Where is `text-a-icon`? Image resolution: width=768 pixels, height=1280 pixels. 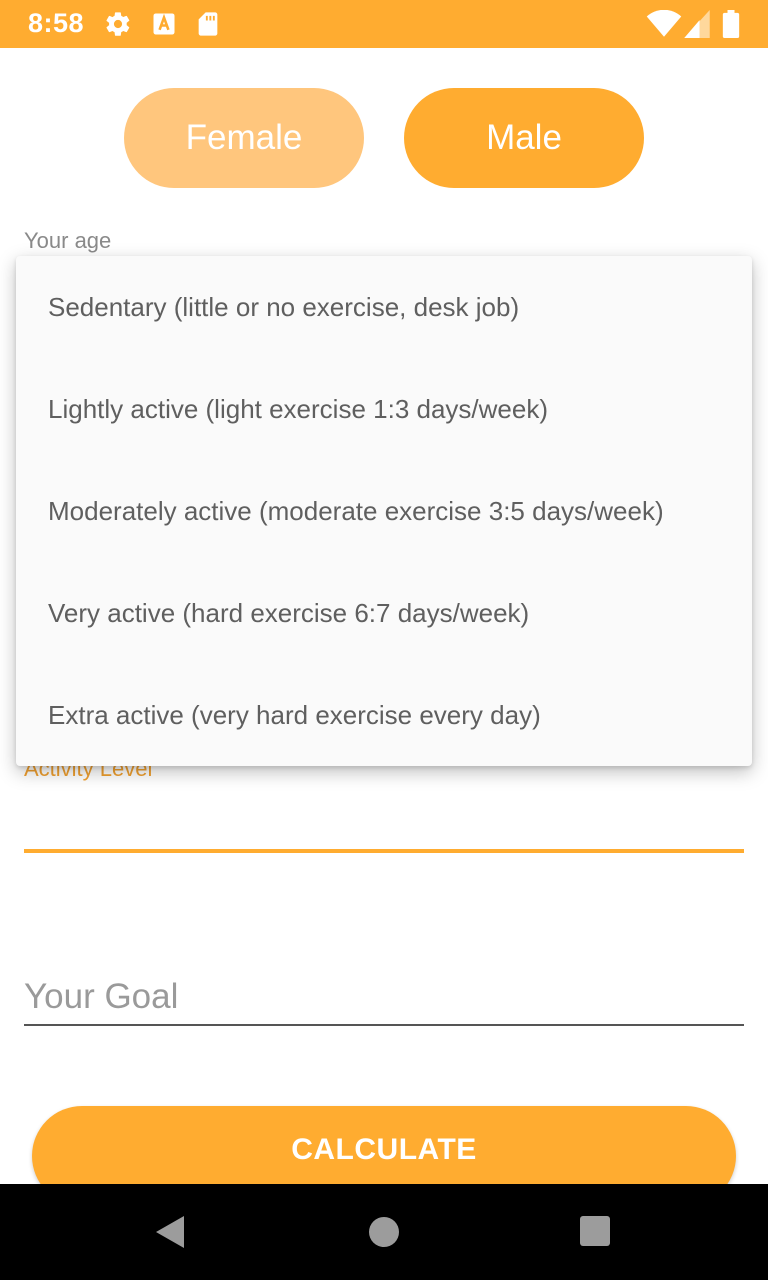
text-a-icon is located at coordinates (164, 24).